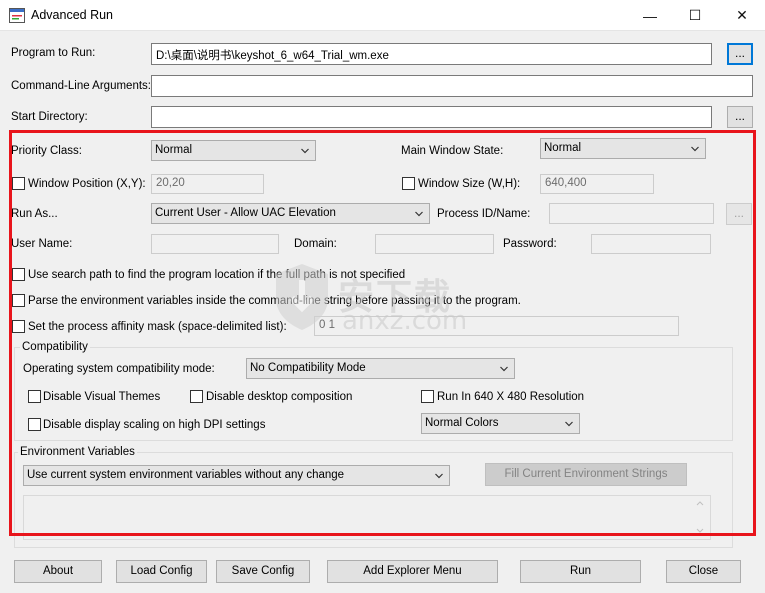 The width and height of the screenshot is (765, 593). What do you see at coordinates (382, 15) in the screenshot?
I see `title-bar: Advanced Run — ☐ ✕` at bounding box center [382, 15].